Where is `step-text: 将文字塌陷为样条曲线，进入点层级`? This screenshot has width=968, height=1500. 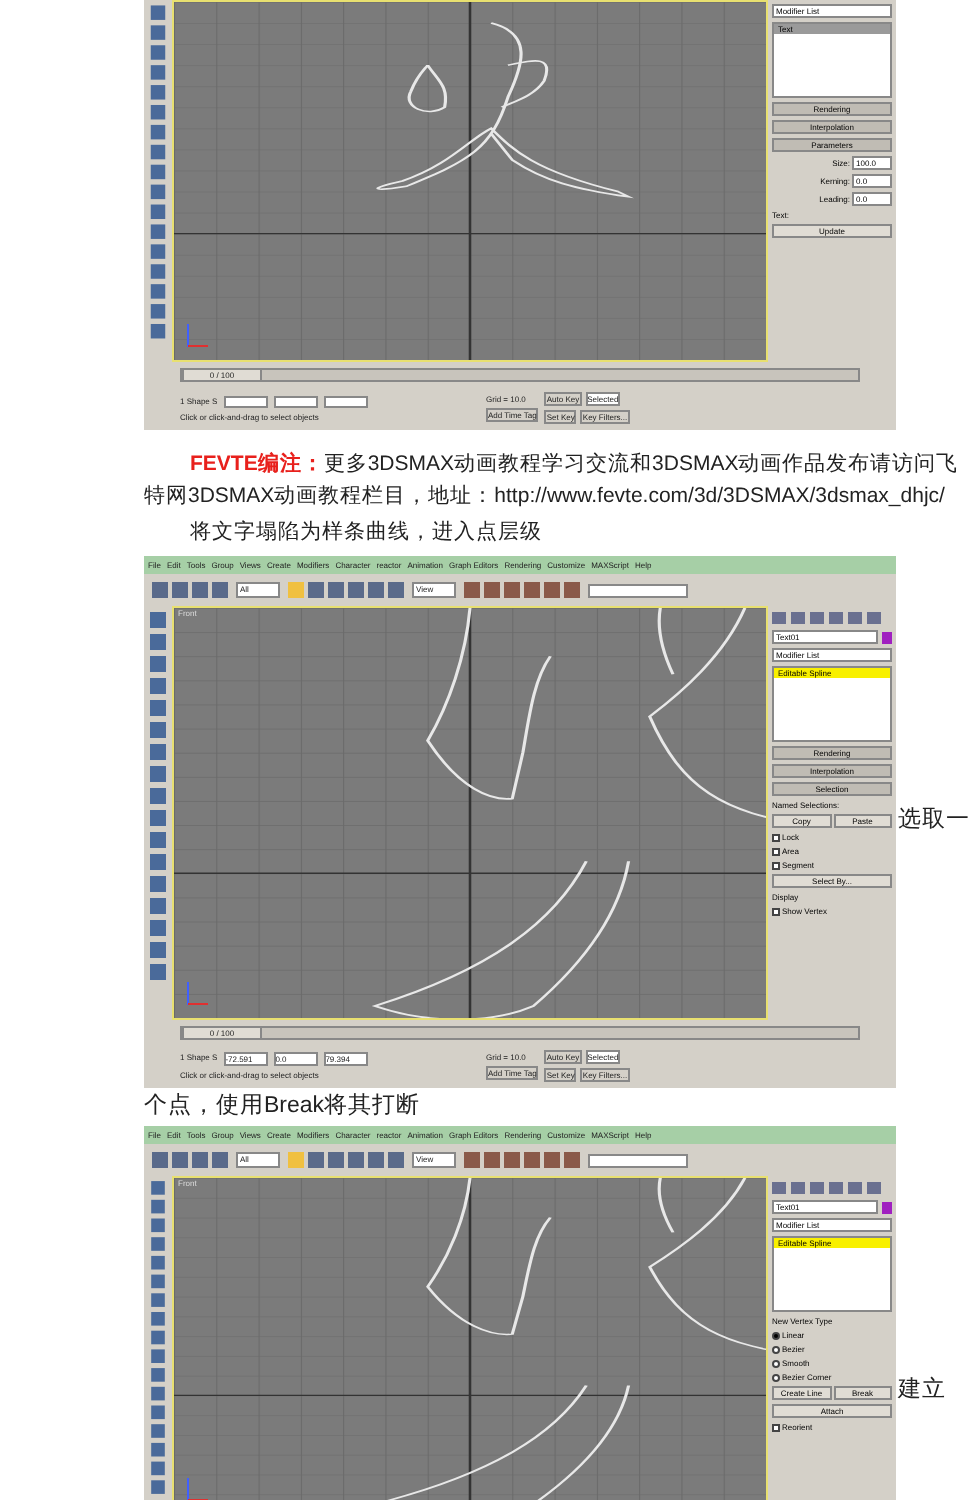
step-text: 将文字塌陷为样条曲线，进入点层级 is located at coordinates (366, 533).